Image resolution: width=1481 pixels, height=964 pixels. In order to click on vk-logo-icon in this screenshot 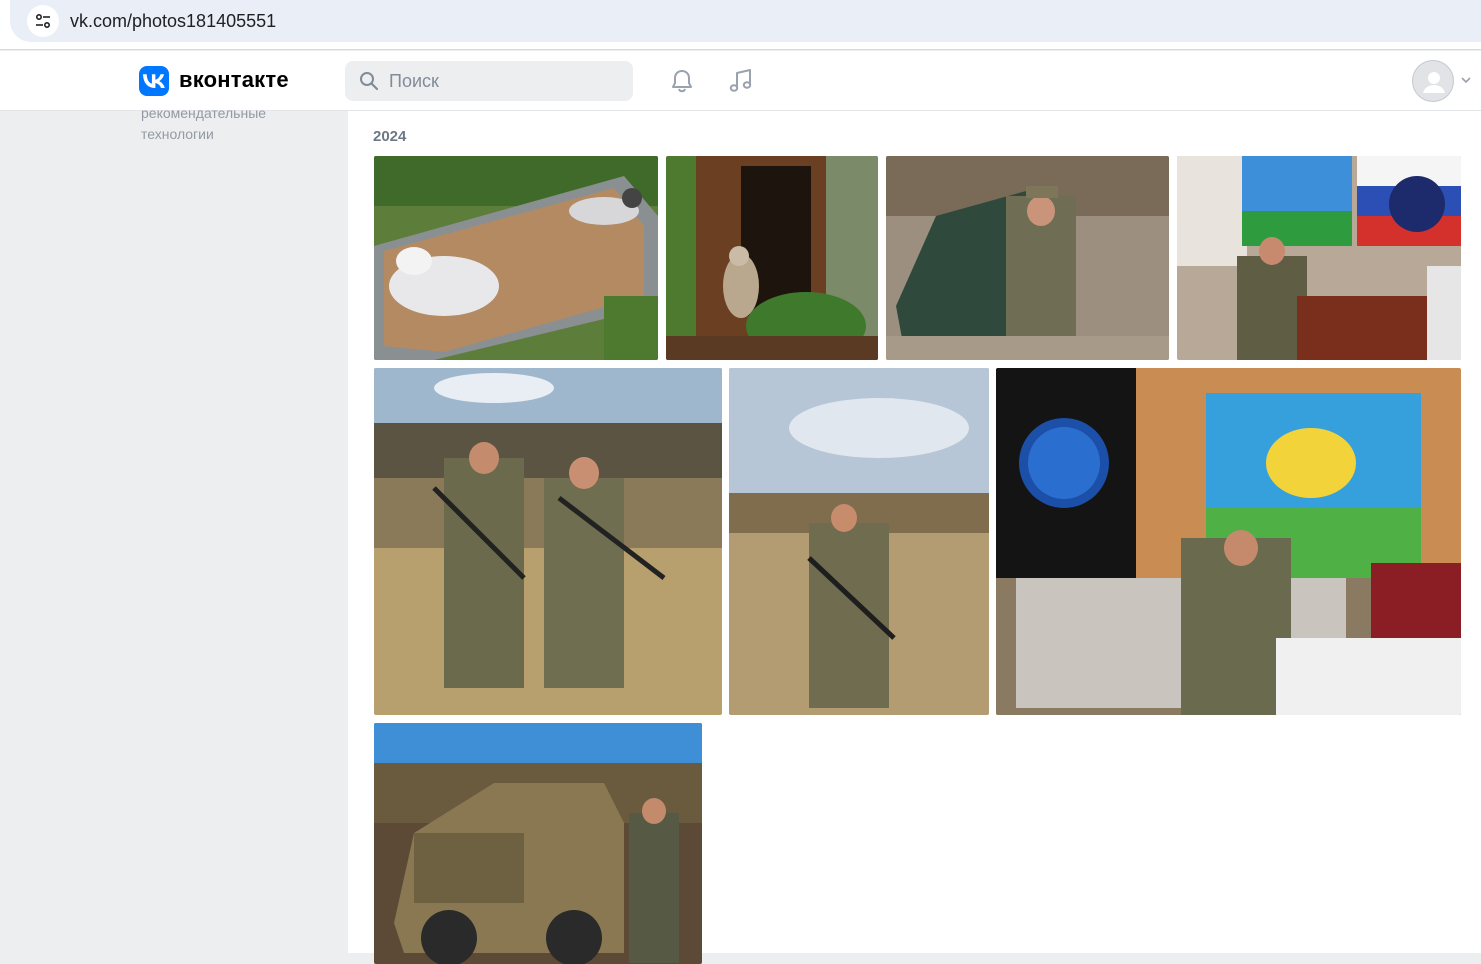, I will do `click(154, 81)`.